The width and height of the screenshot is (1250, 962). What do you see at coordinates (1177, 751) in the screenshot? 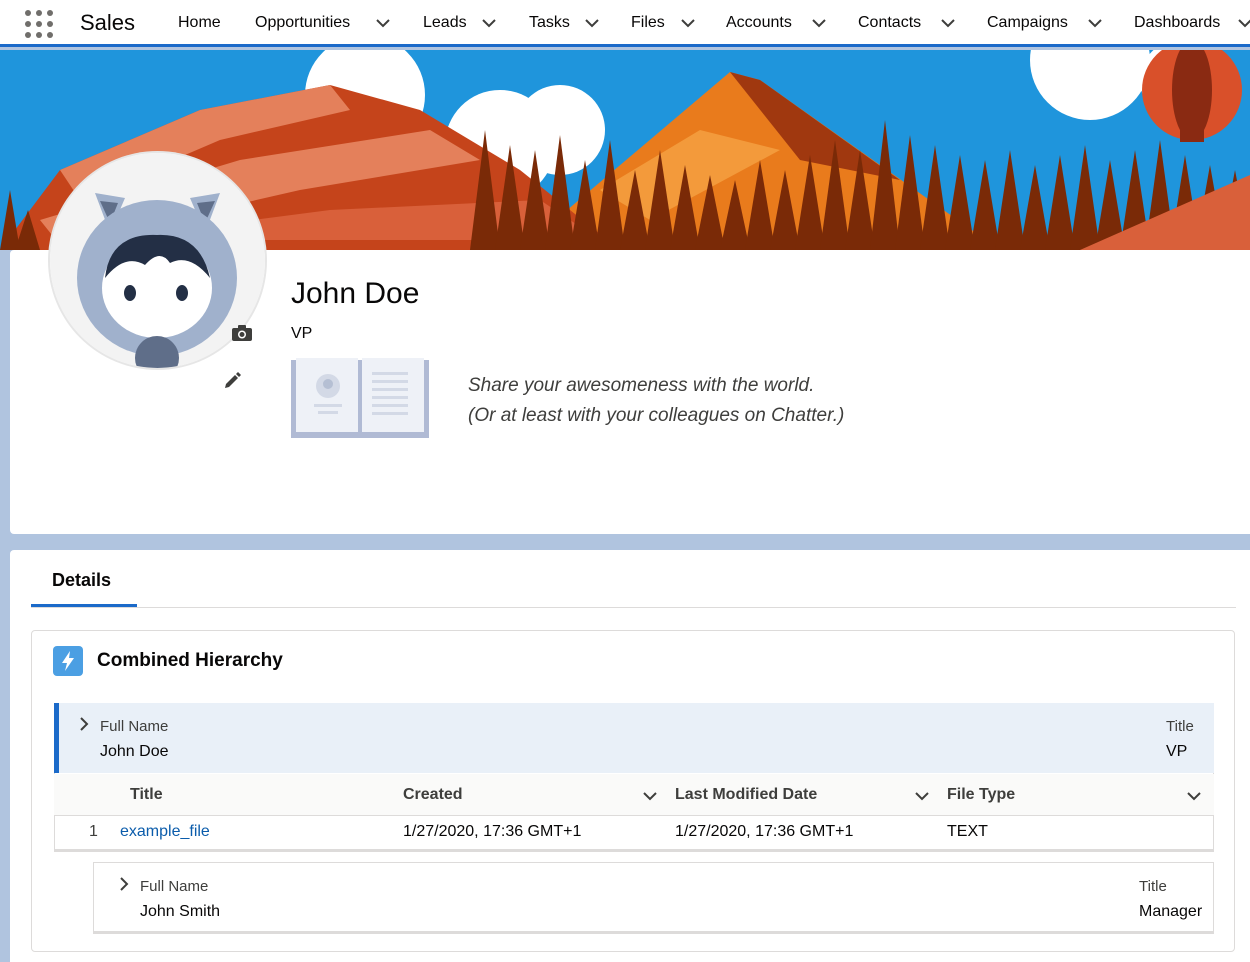
I see `title-value: VP` at bounding box center [1177, 751].